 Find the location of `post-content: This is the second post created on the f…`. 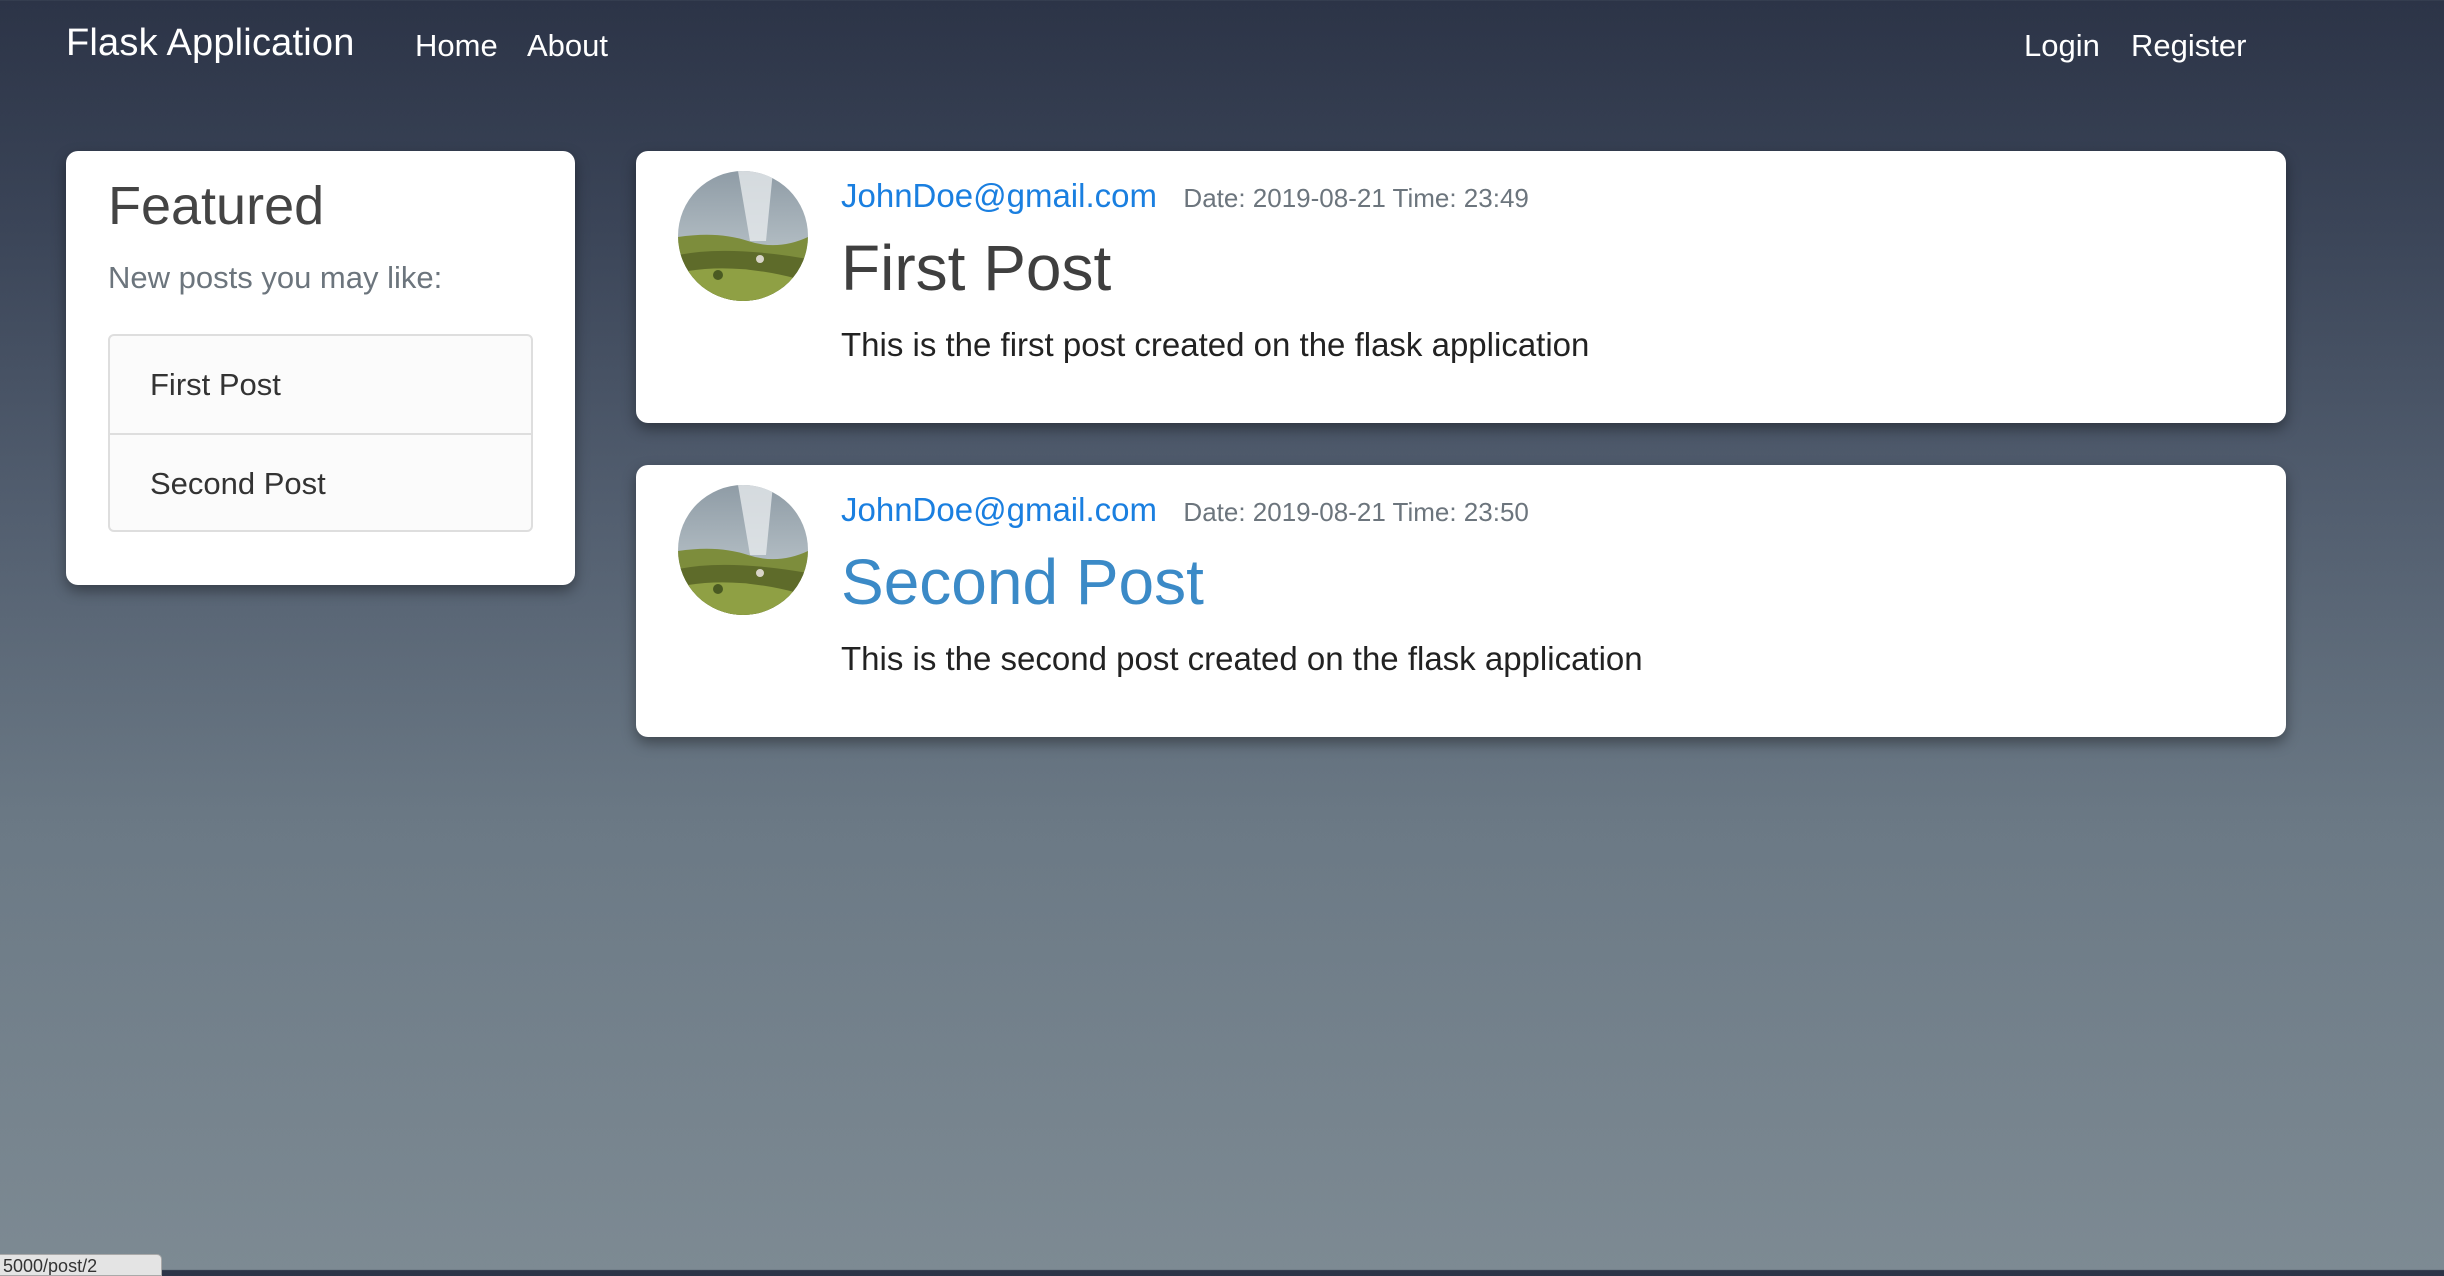

post-content: This is the second post created on the f… is located at coordinates (1242, 658).